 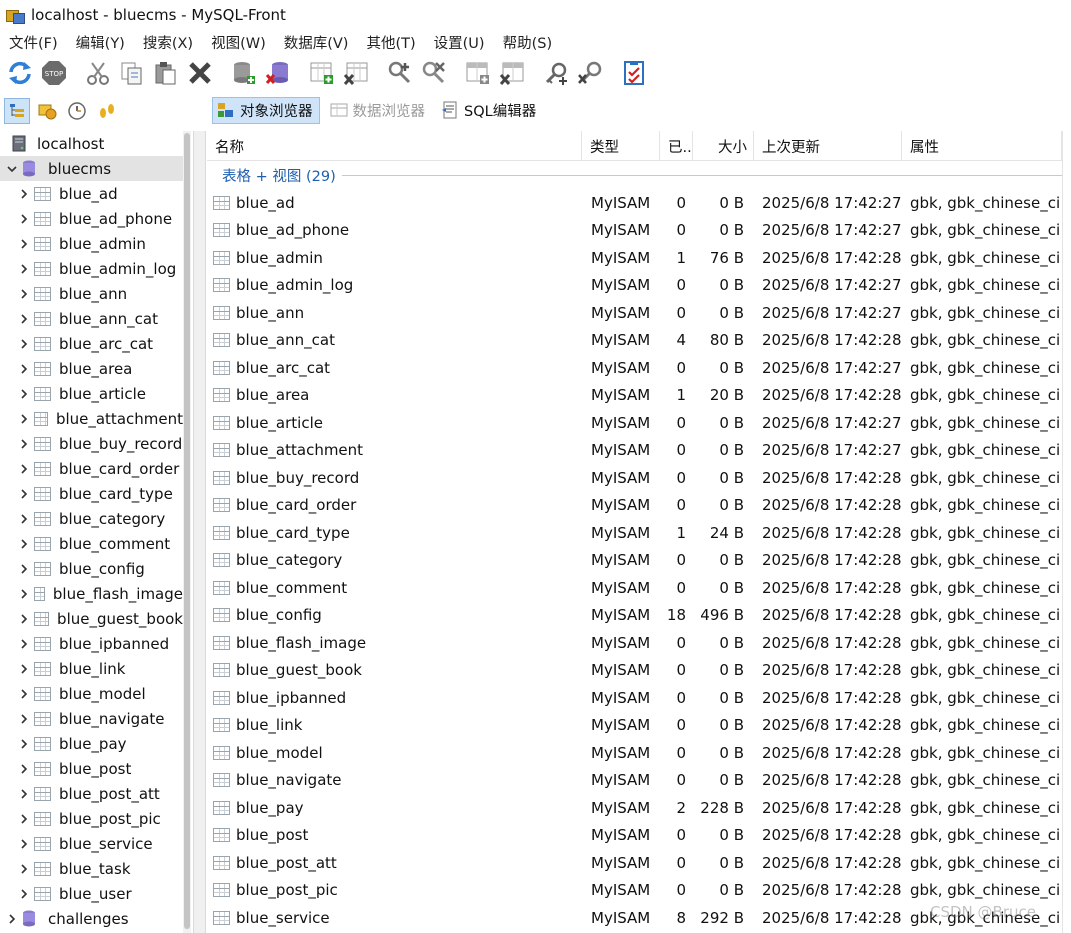 What do you see at coordinates (91, 643) in the screenshot?
I see `tree-node-table: blue_ipbanned` at bounding box center [91, 643].